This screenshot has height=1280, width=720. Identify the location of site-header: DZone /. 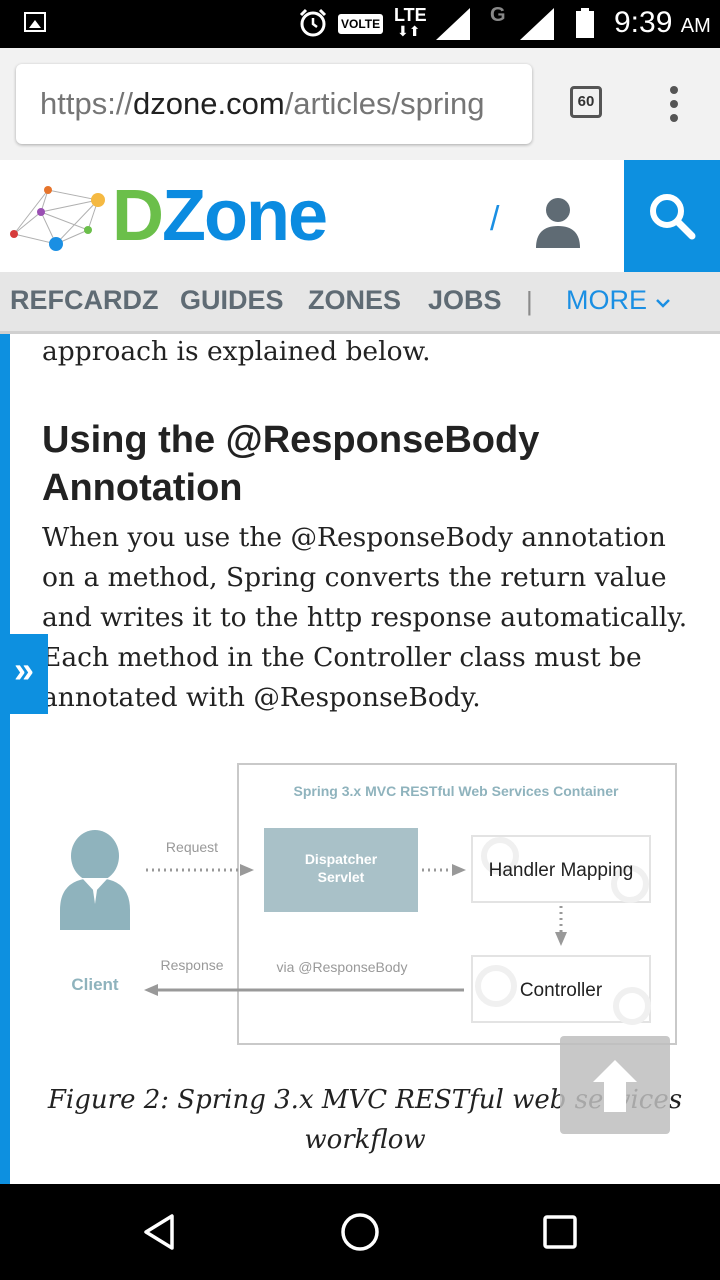
(360, 216).